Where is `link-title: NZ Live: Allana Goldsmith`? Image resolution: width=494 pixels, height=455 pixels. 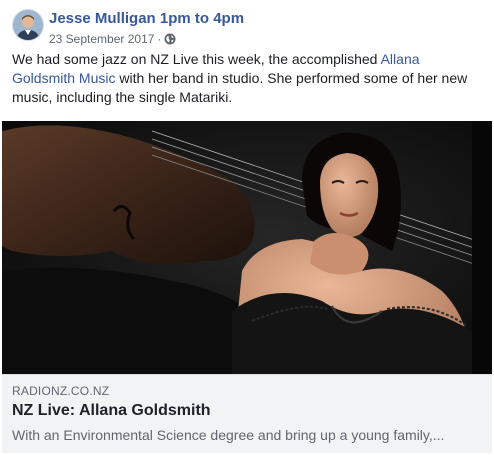
link-title: NZ Live: Allana Goldsmith is located at coordinates (111, 411).